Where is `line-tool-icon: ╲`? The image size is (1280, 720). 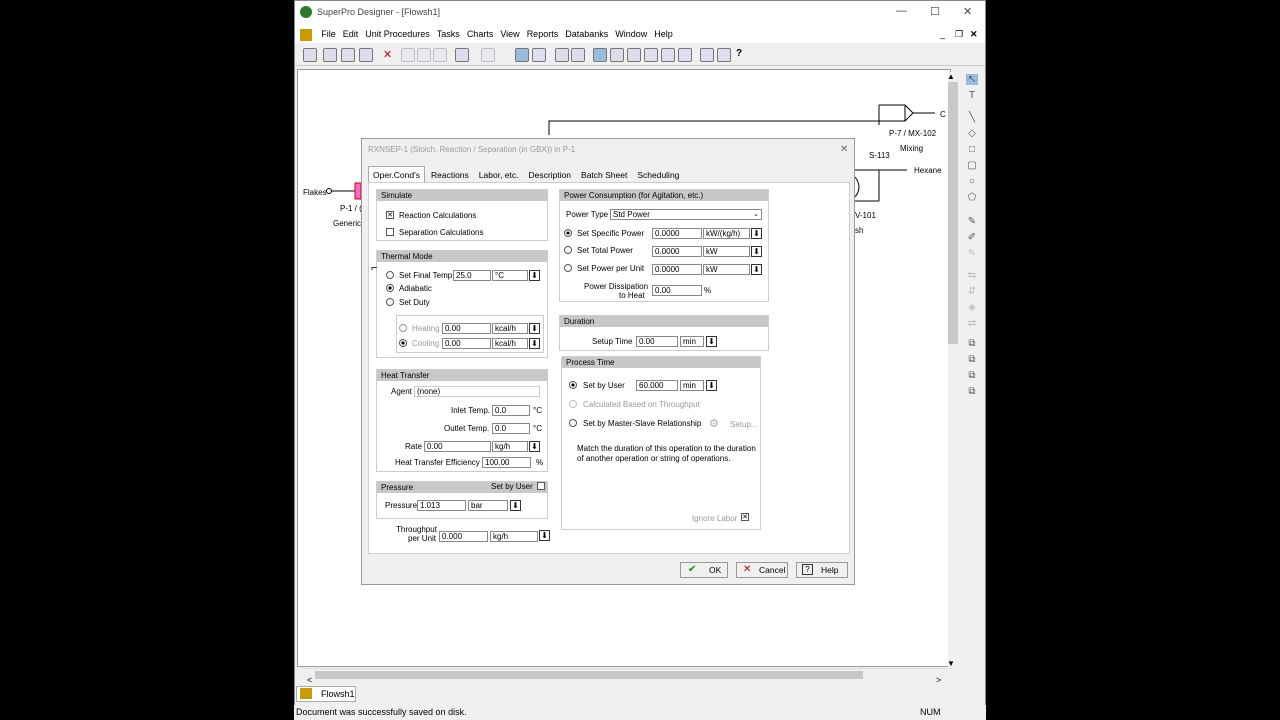 line-tool-icon: ╲ is located at coordinates (972, 117).